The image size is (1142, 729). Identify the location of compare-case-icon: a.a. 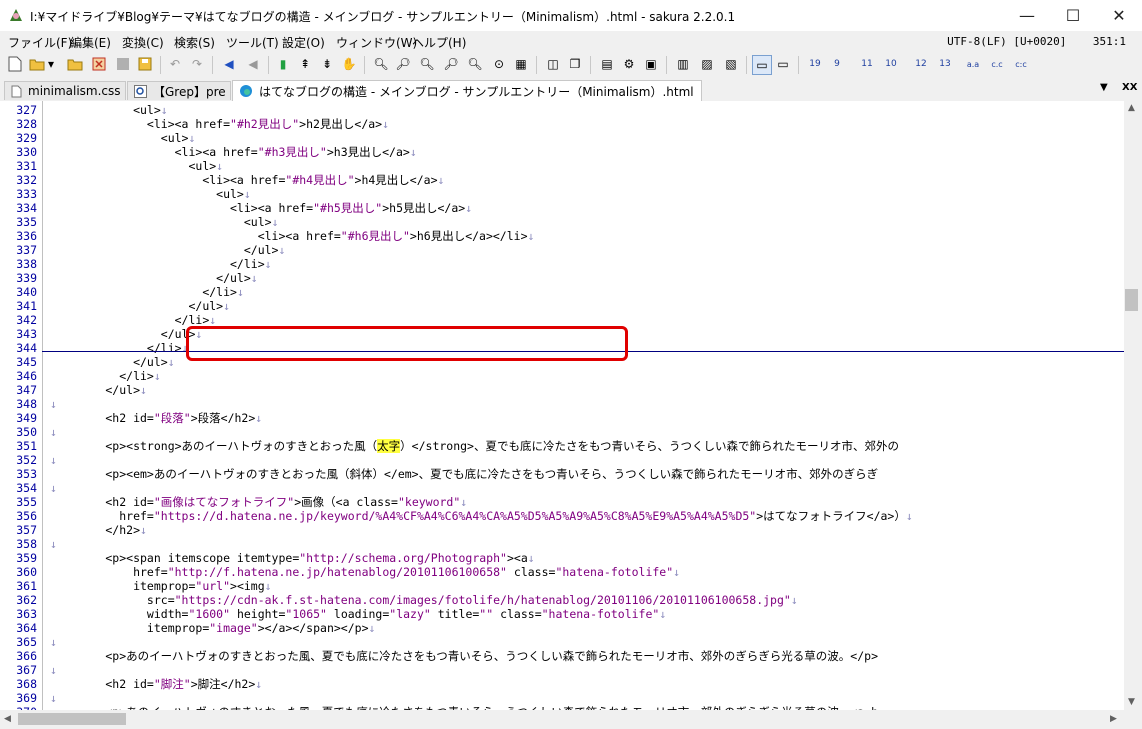
(973, 64).